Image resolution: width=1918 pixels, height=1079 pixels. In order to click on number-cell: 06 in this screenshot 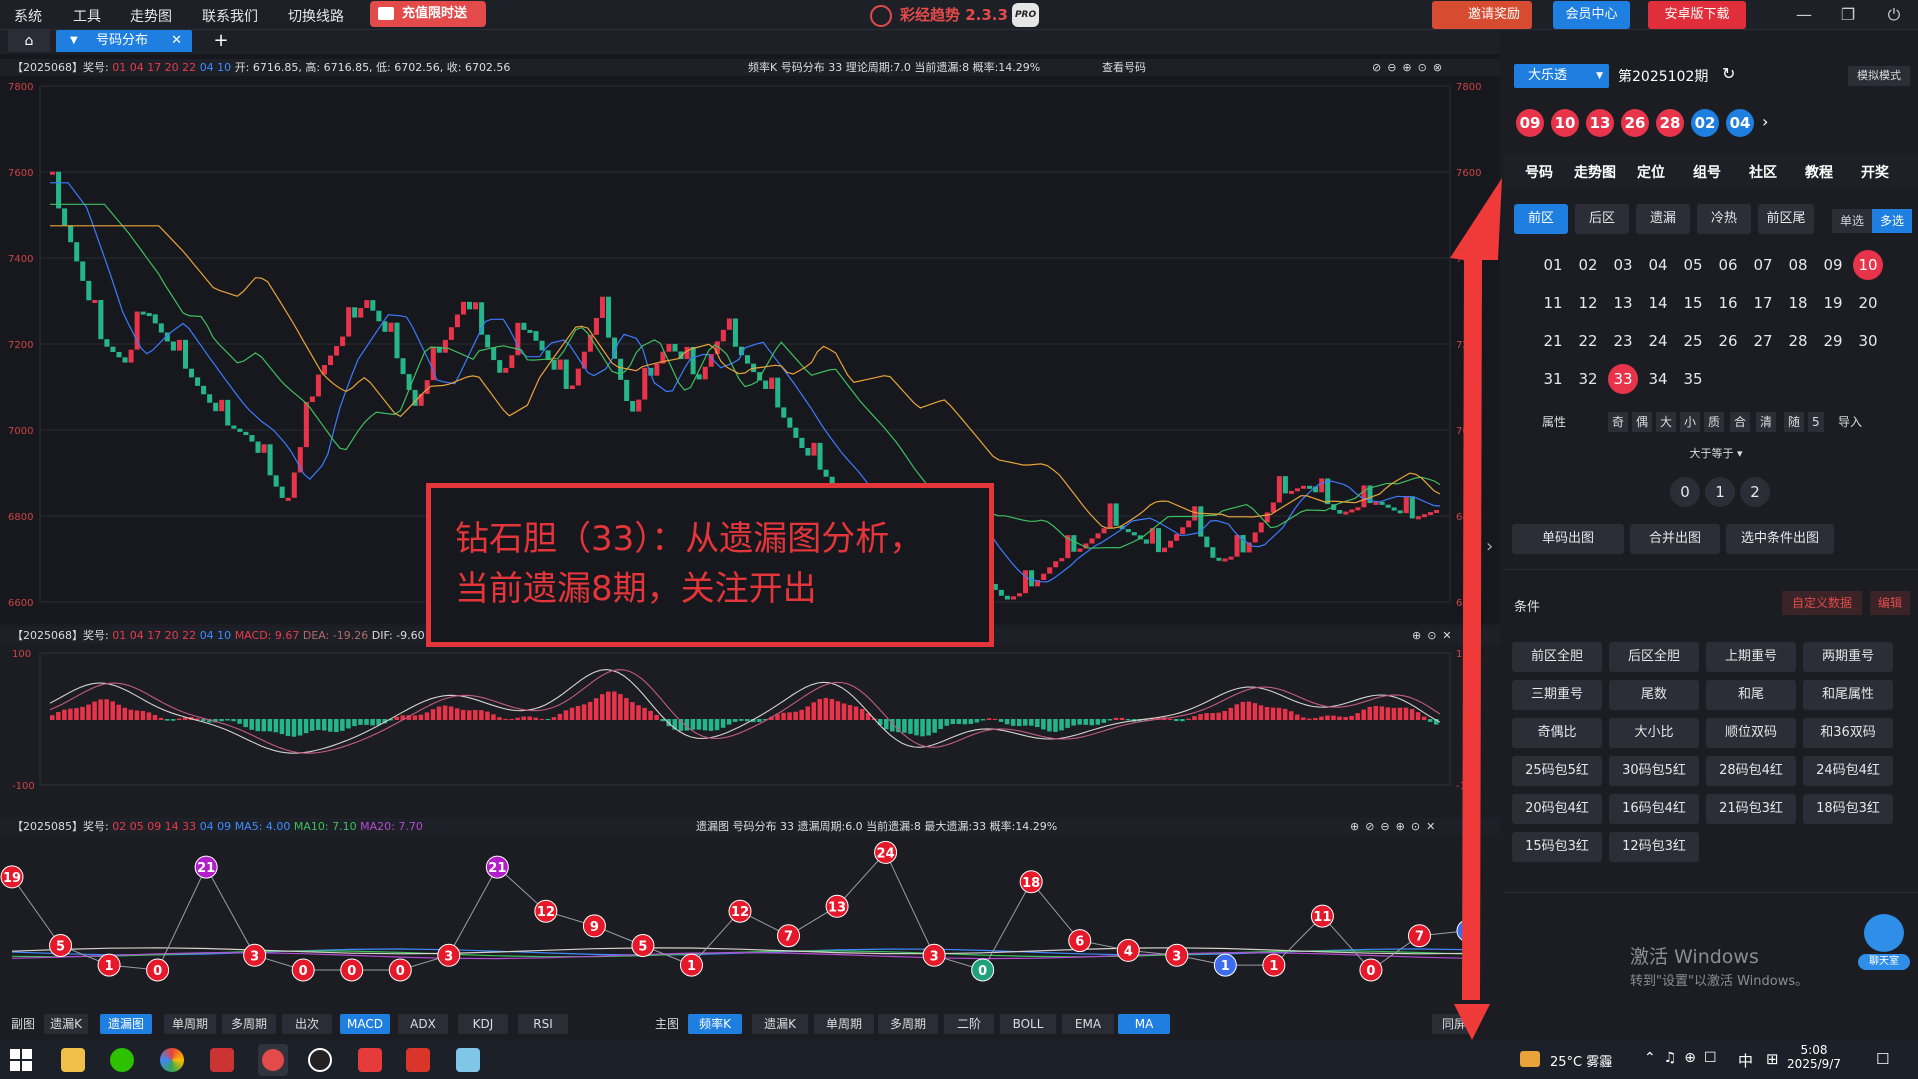, I will do `click(1728, 265)`.